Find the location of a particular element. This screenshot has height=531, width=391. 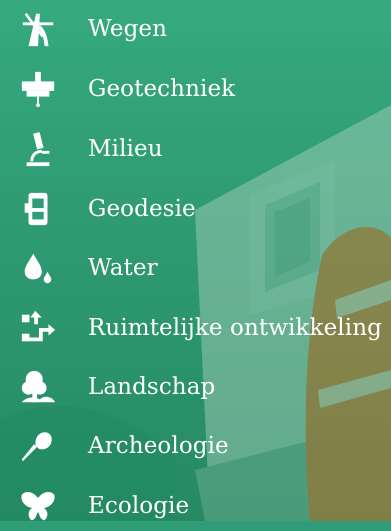

menu-item-label: Archeologie is located at coordinates (158, 445).